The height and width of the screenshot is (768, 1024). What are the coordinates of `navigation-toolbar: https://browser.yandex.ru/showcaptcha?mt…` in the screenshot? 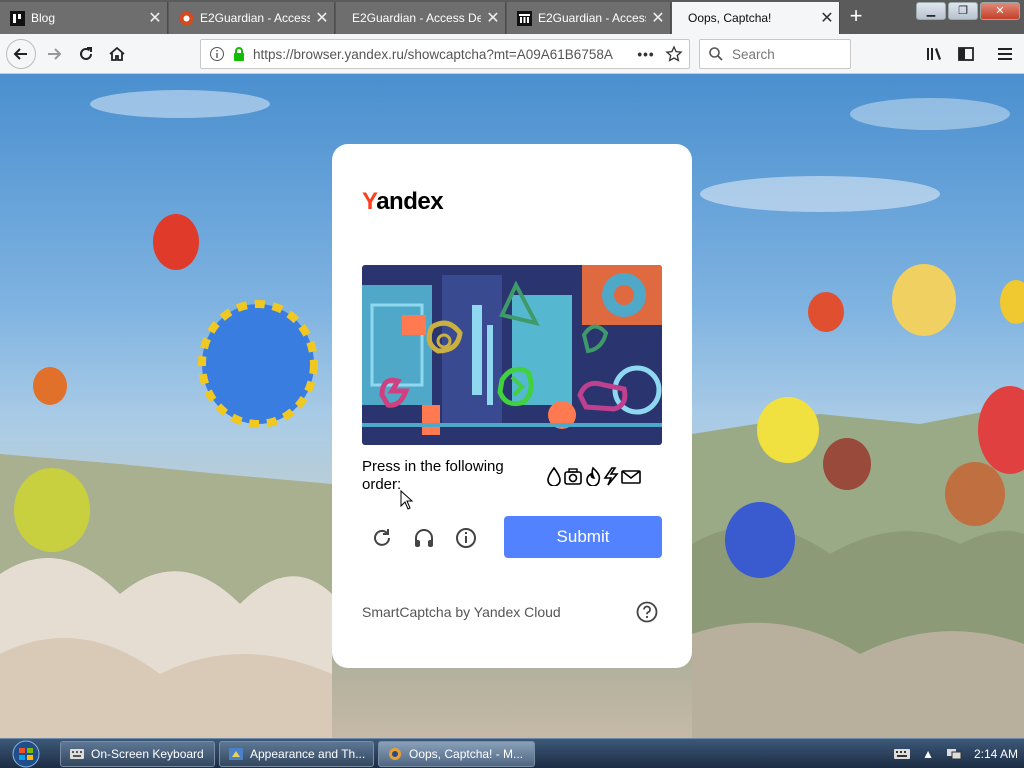 It's located at (512, 54).